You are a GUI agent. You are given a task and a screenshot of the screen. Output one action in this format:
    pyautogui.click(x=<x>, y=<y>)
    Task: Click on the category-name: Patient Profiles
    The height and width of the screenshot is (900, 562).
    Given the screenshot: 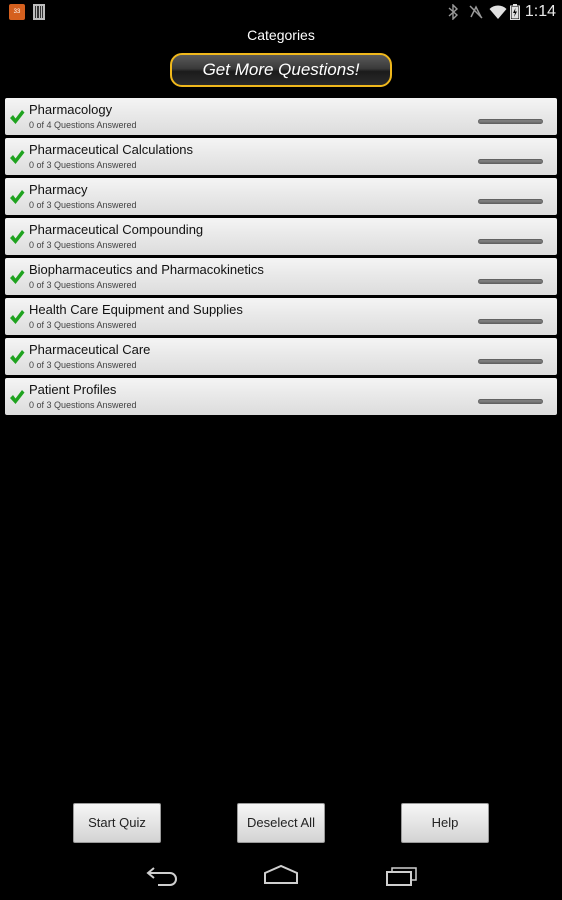 What is the action you would take?
    pyautogui.click(x=73, y=389)
    